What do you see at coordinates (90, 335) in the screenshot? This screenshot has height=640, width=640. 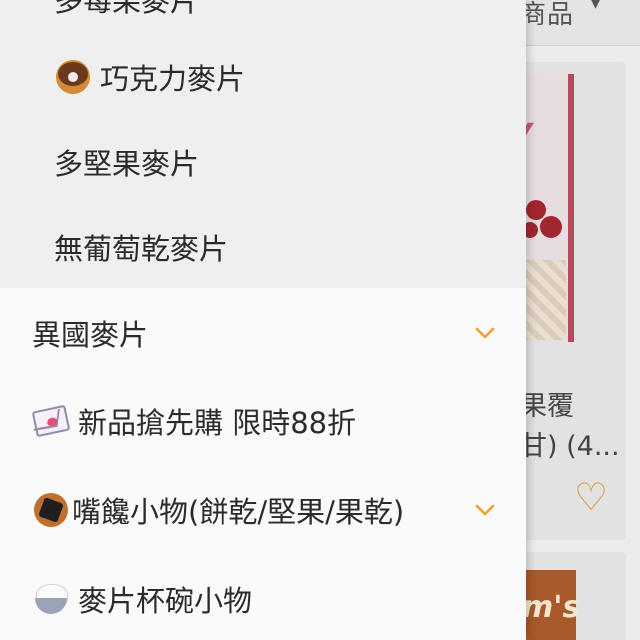 I see `category-label: 異國麥片` at bounding box center [90, 335].